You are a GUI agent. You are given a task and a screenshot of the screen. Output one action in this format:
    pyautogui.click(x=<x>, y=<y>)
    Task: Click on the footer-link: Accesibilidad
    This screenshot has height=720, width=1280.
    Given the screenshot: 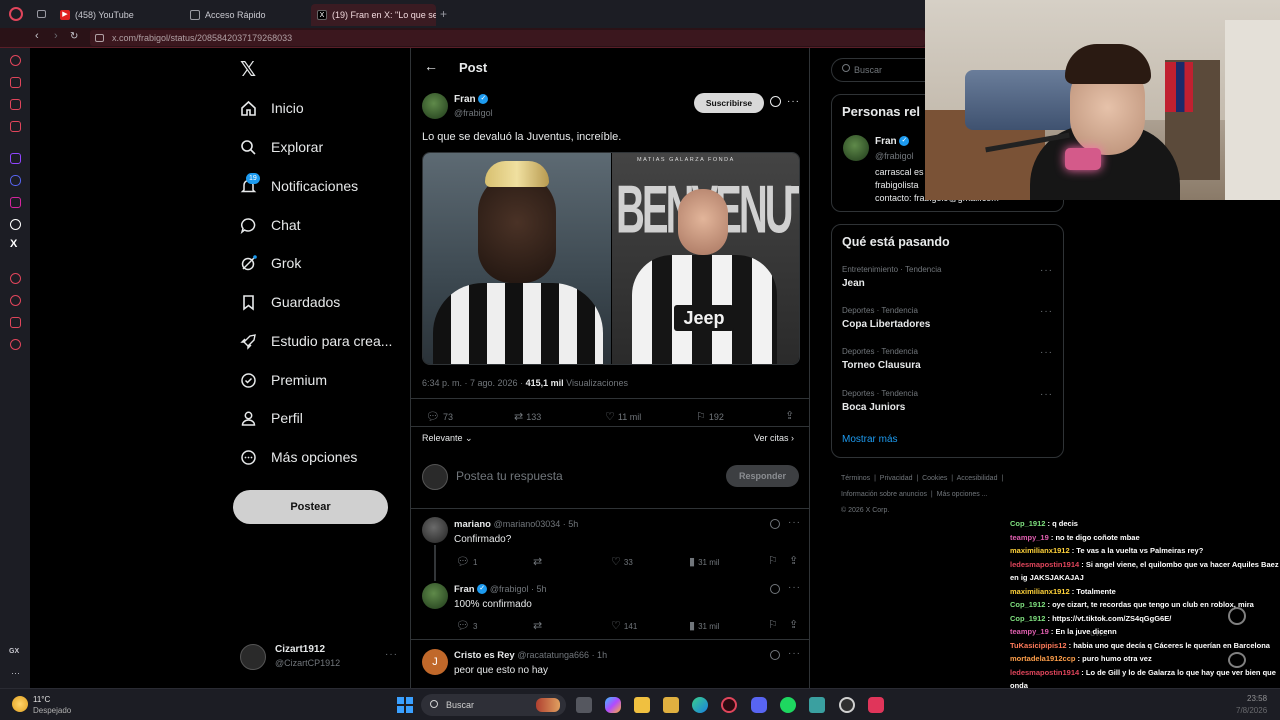 What is the action you would take?
    pyautogui.click(x=977, y=478)
    